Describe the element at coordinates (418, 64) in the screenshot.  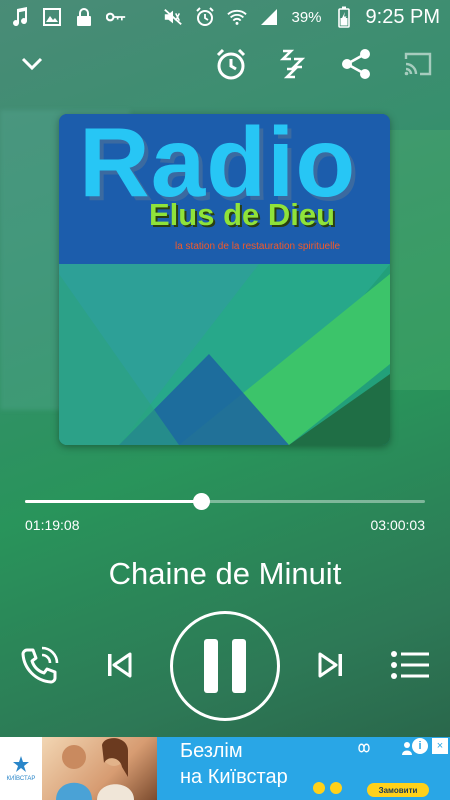
I see `cast-icon` at that location.